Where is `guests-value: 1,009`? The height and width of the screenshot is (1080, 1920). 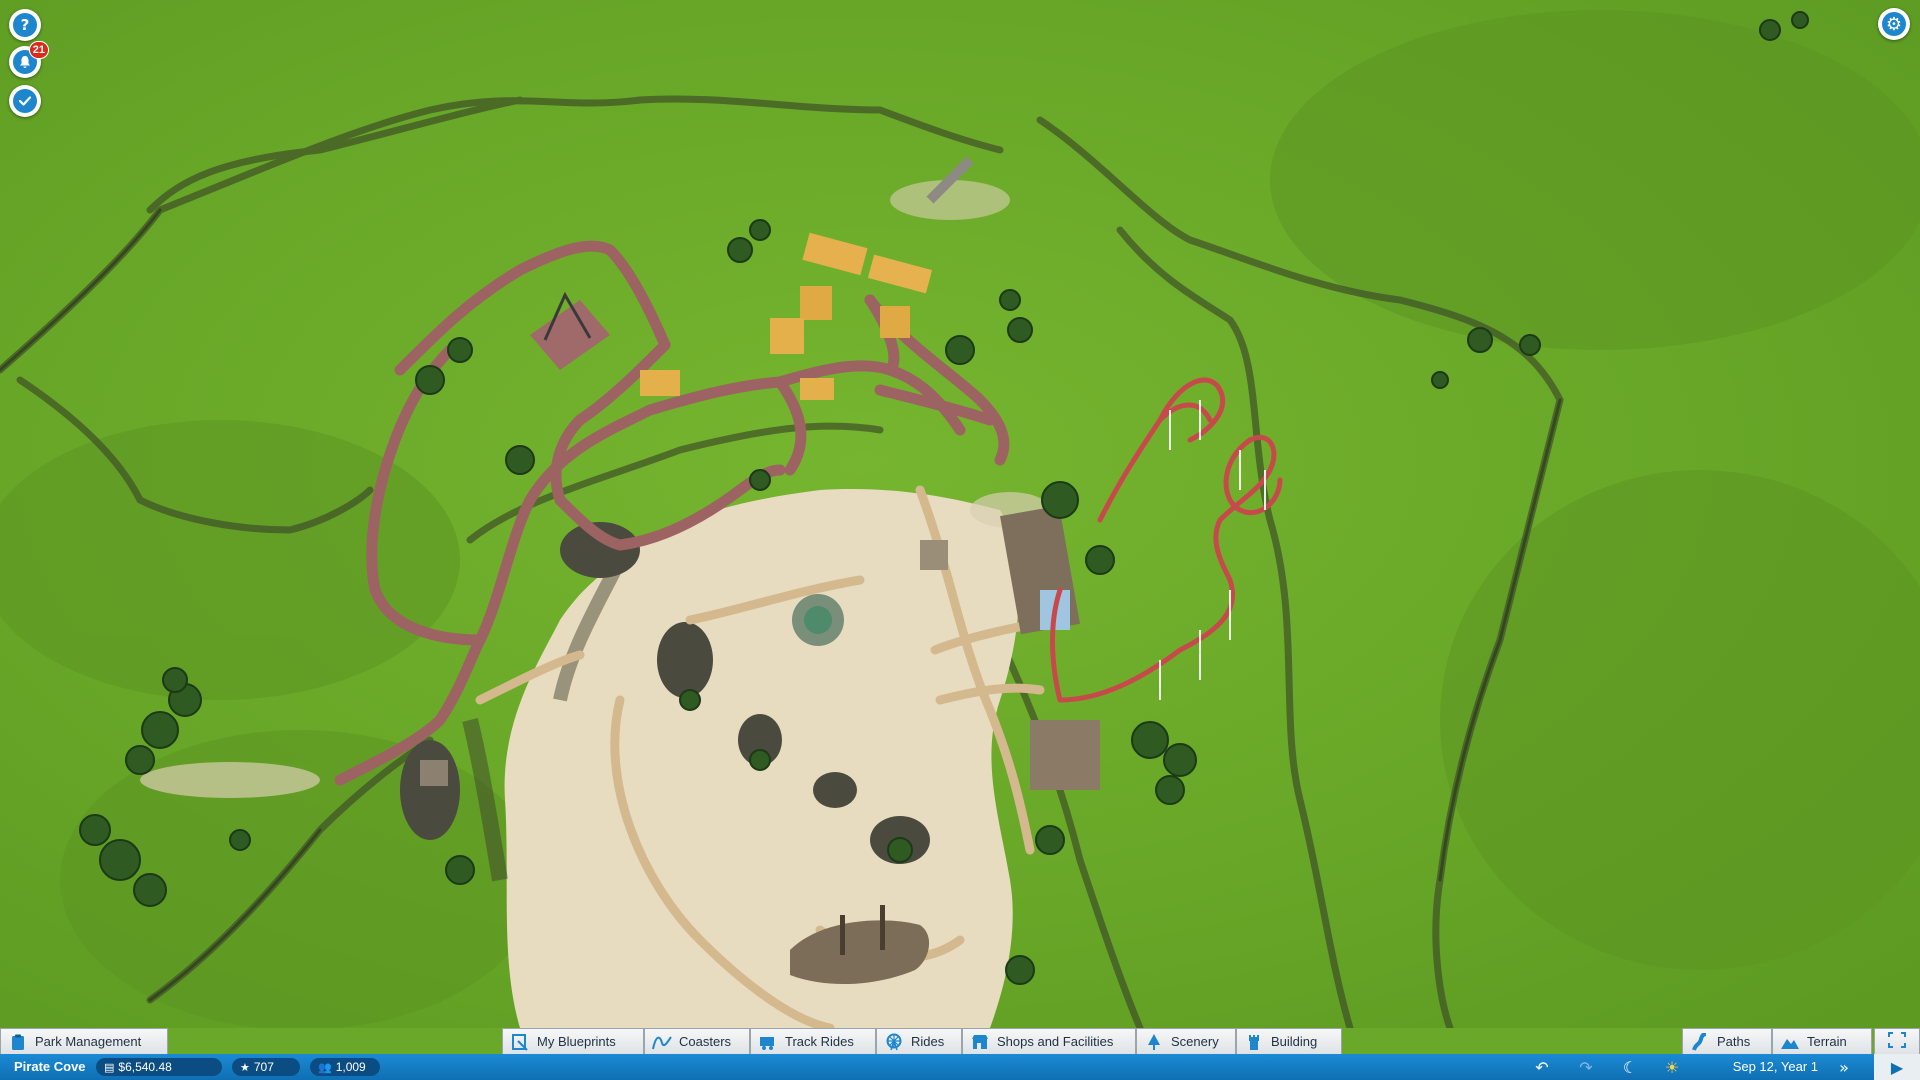
guests-value: 1,009 is located at coordinates (350, 1067).